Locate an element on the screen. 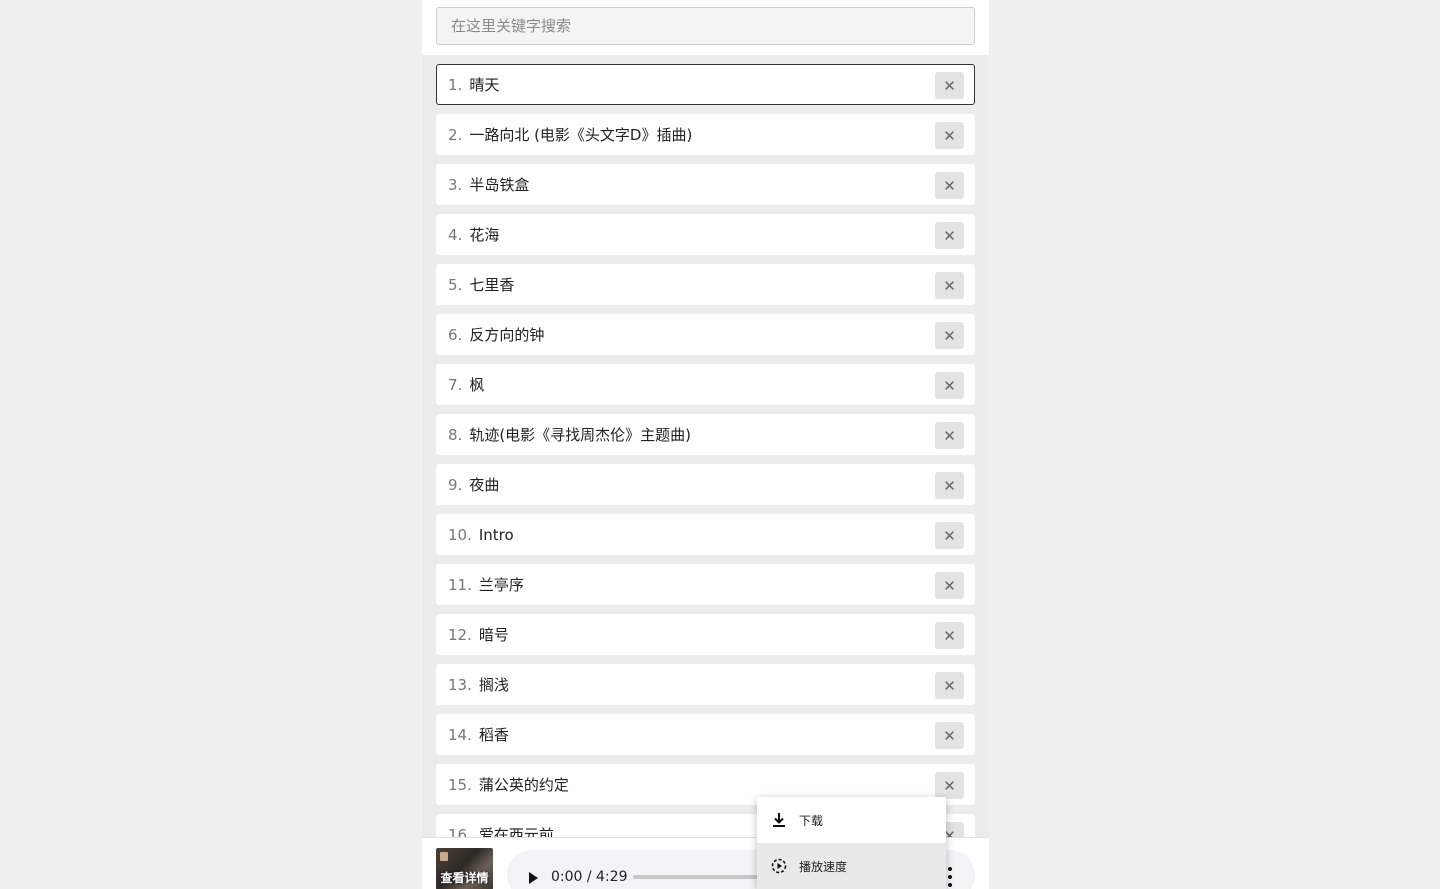 The height and width of the screenshot is (889, 1440). time-display: 0:00 / 4:29 is located at coordinates (589, 877).